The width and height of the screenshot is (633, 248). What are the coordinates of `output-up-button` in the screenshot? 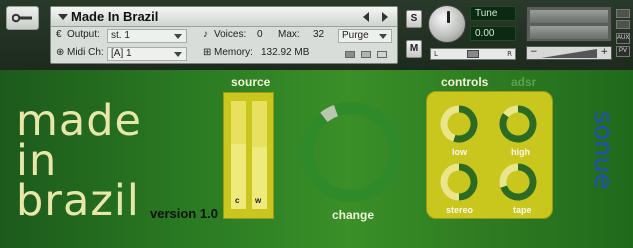 It's located at (623, 13).